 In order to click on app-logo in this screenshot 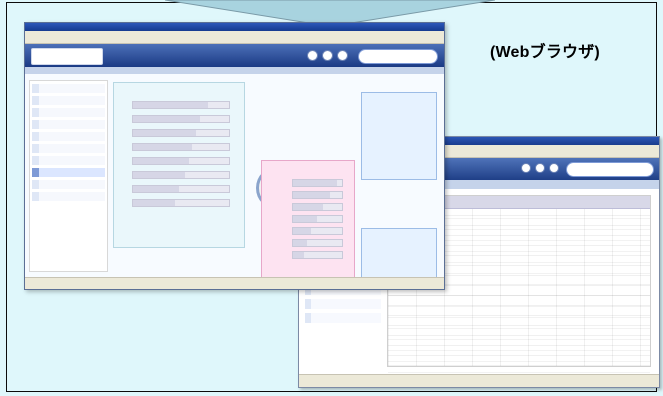, I will do `click(67, 56)`.